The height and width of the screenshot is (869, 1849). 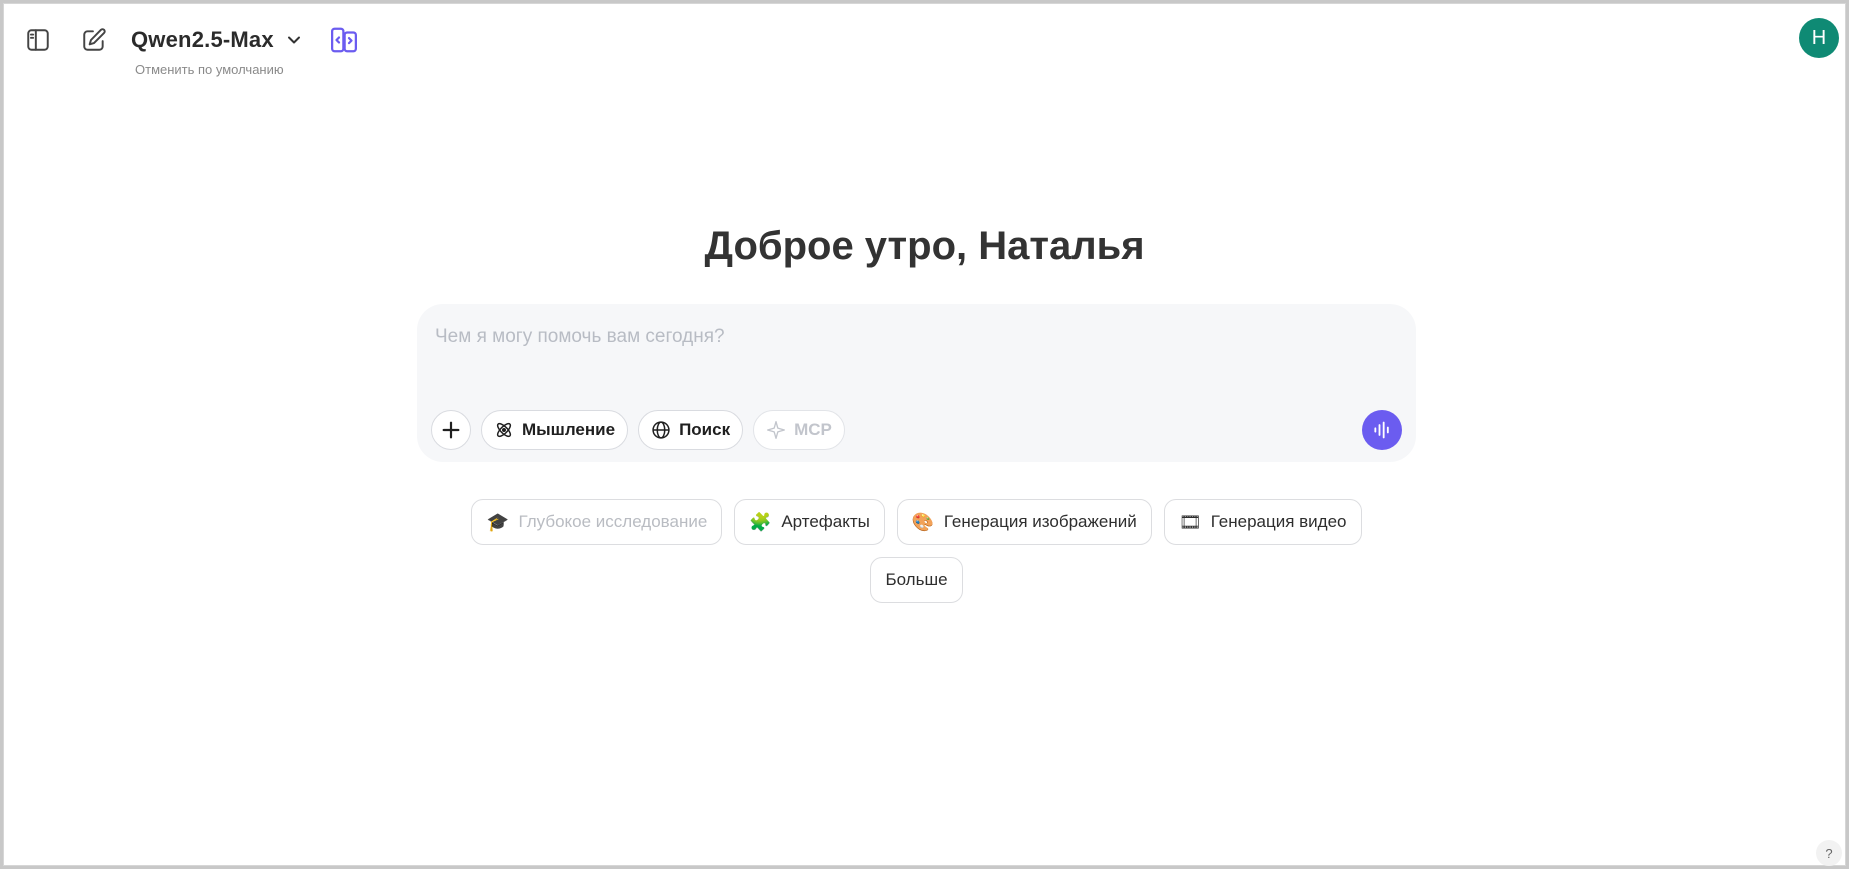 I want to click on chip-more: Больше, so click(x=916, y=580).